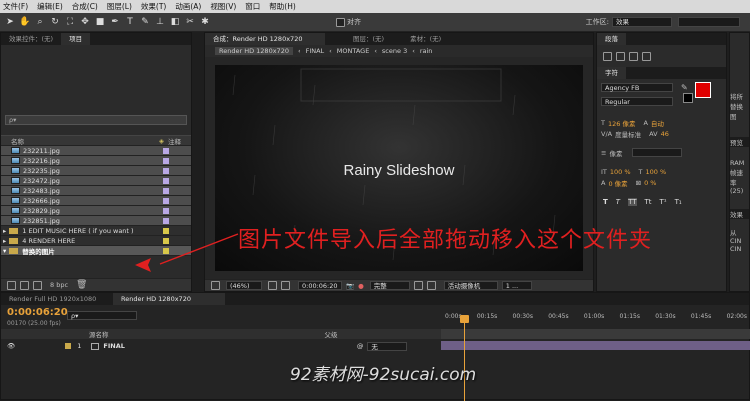  What do you see at coordinates (418, 285) in the screenshot?
I see `roi-icon` at bounding box center [418, 285].